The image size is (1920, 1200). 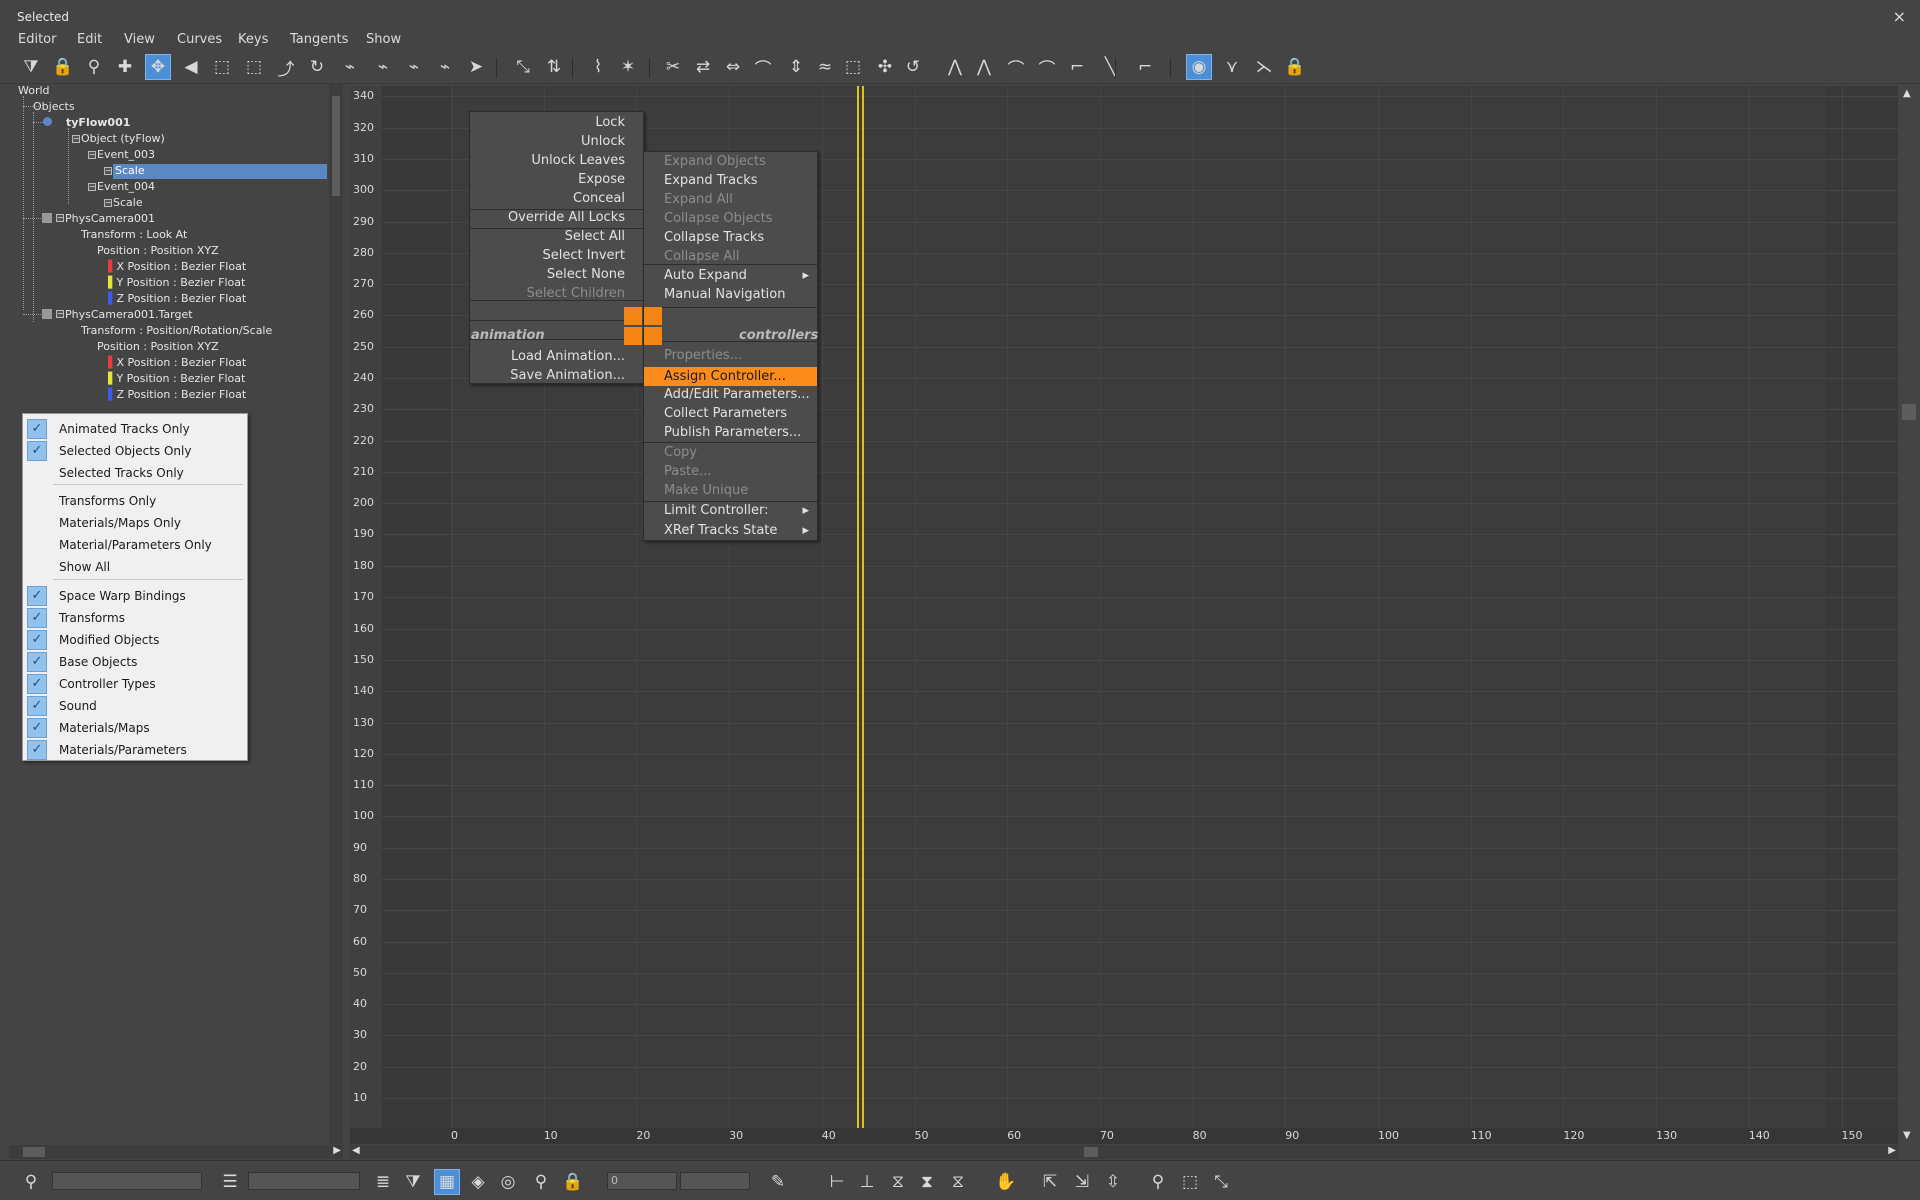 What do you see at coordinates (319, 39) in the screenshot?
I see `menu-tangents: Tangents` at bounding box center [319, 39].